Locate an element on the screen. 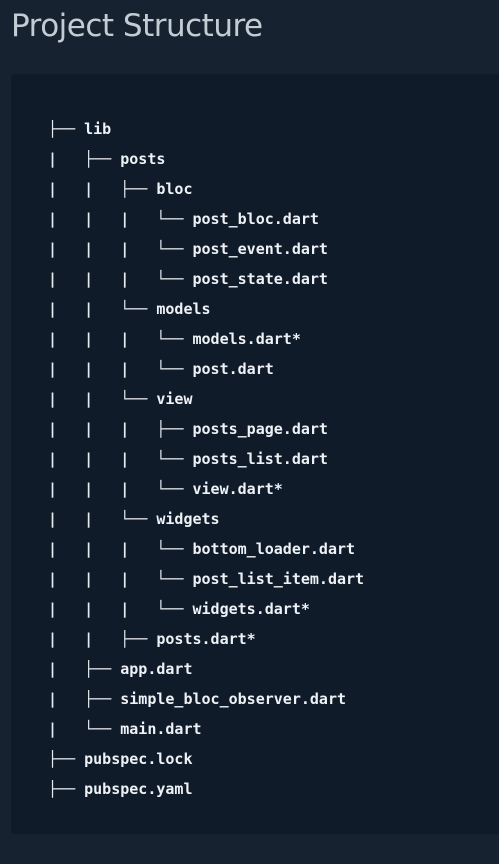 This screenshot has height=864, width=499. tree-line: | | └── widgets is located at coordinates (206, 519).